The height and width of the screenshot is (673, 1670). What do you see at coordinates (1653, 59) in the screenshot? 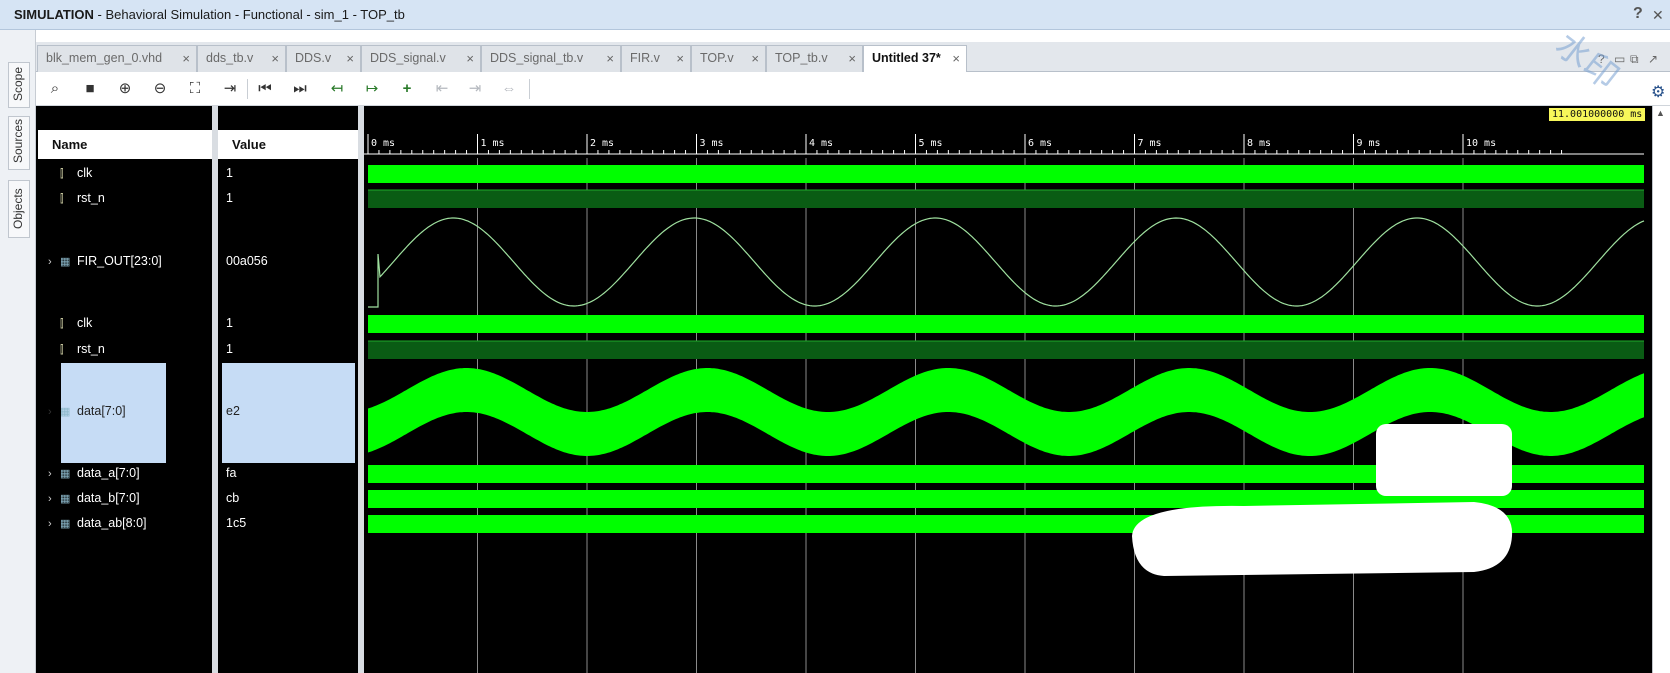
I see `float-icon: ↗` at bounding box center [1653, 59].